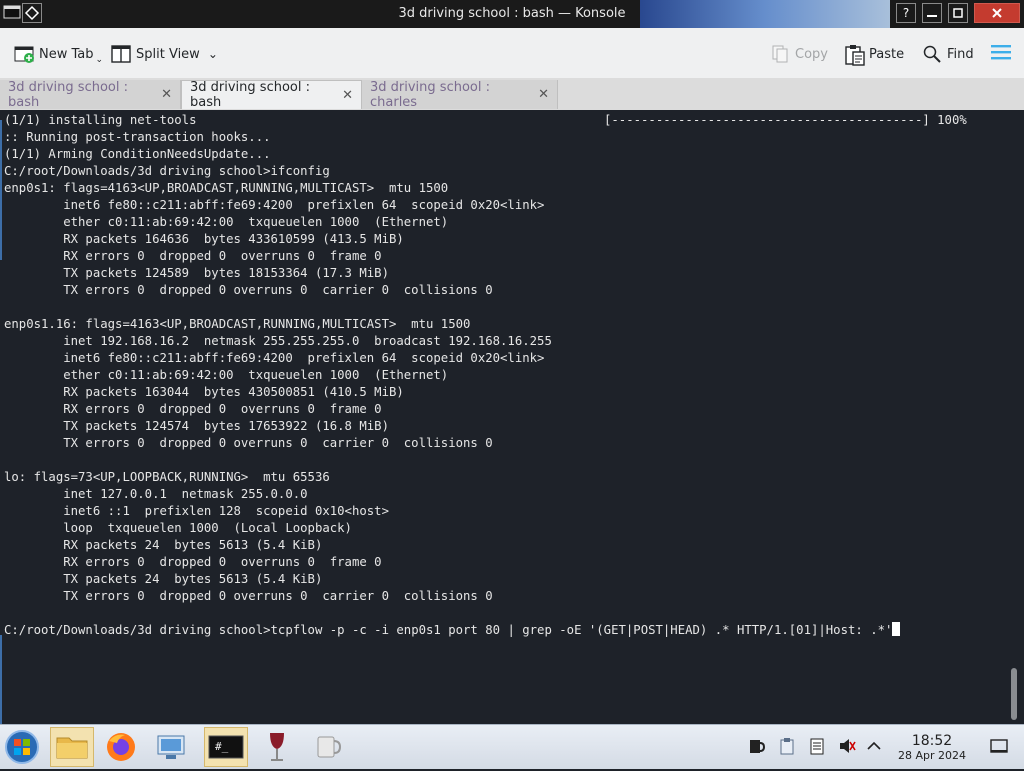  What do you see at coordinates (932, 13) in the screenshot?
I see `minimize-icon` at bounding box center [932, 13].